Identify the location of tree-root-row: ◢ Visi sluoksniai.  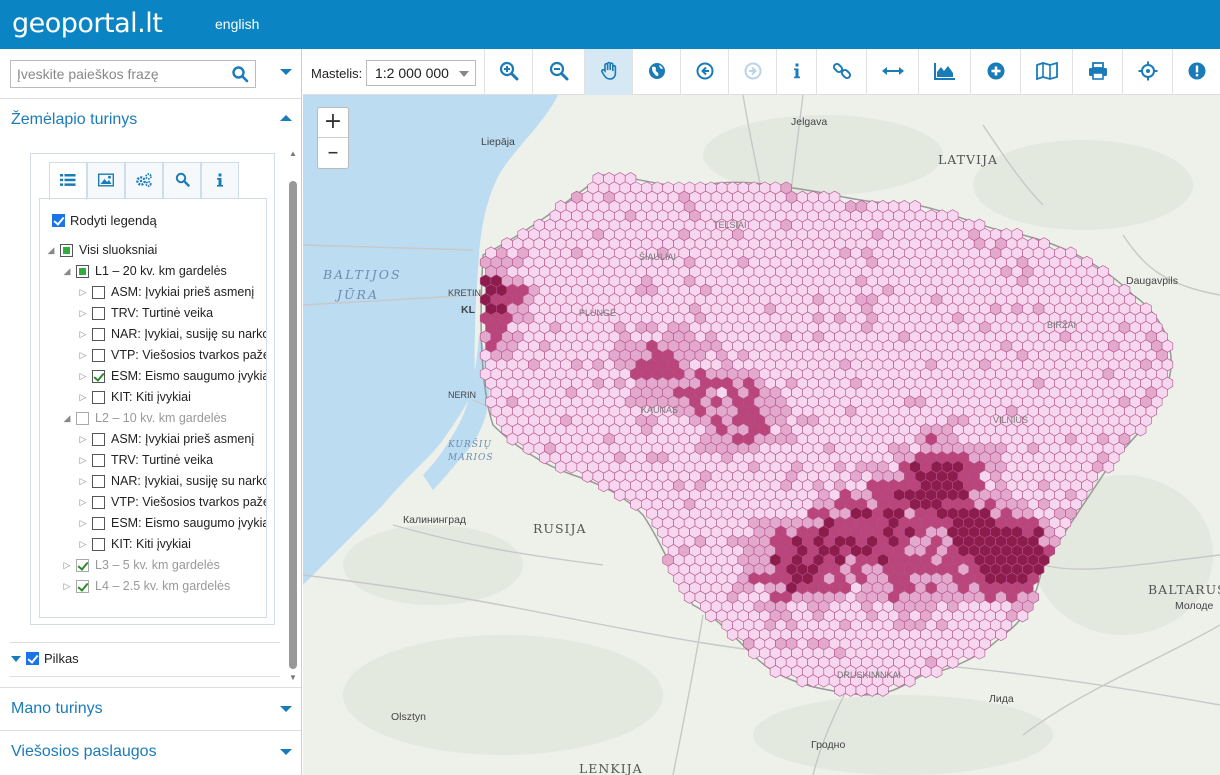
(102, 250).